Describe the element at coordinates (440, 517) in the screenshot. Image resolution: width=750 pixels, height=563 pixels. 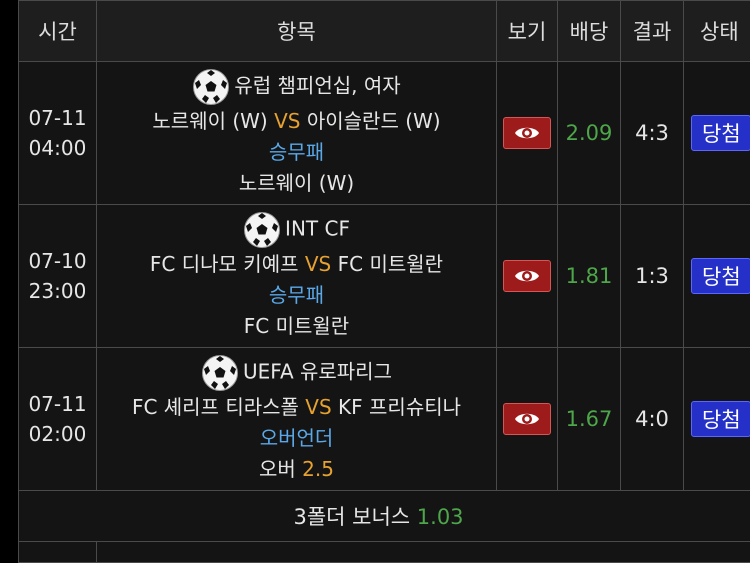
I see `bonus-value: 1.03` at that location.